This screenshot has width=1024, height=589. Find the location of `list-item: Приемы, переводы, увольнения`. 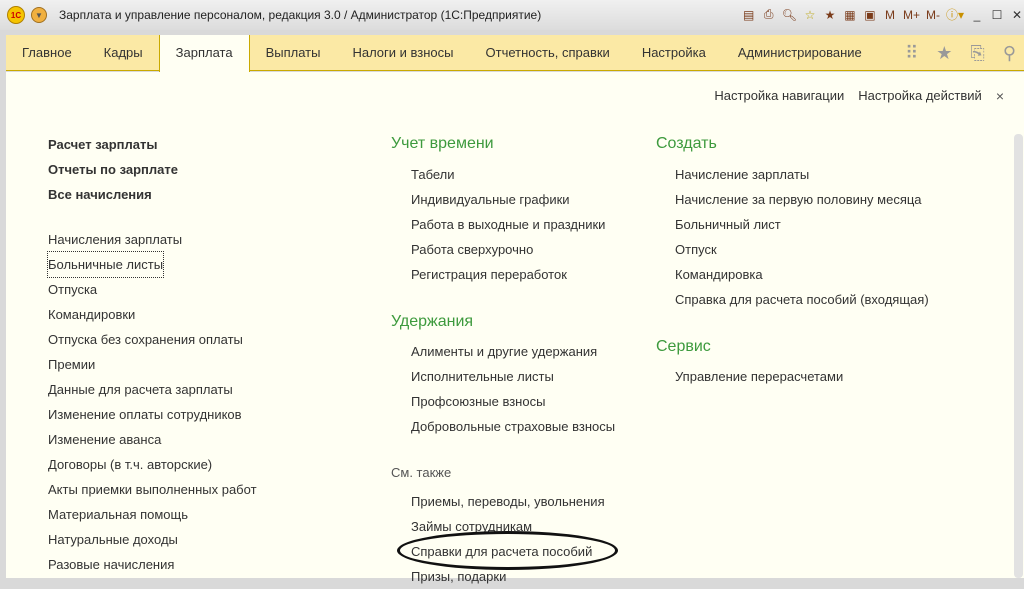

list-item: Приемы, переводы, увольнения is located at coordinates (508, 501).